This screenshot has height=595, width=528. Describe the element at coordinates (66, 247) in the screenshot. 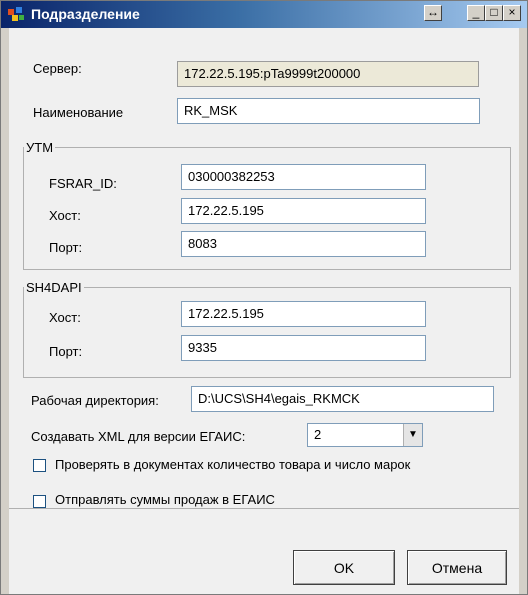

I see `utm-port-label: Порт:` at that location.